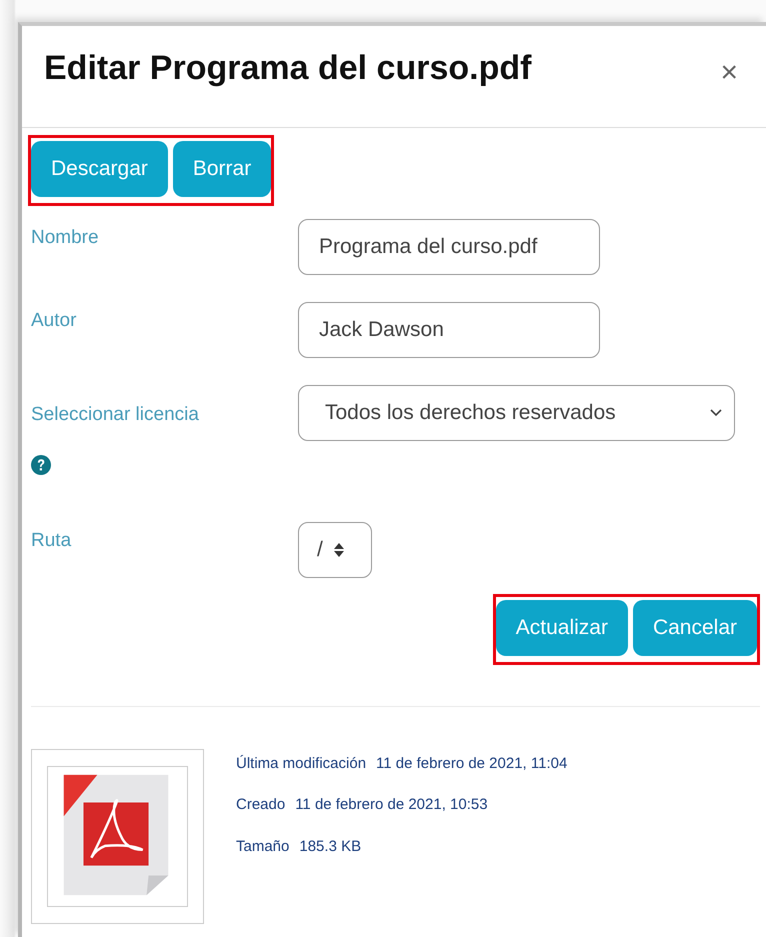 The height and width of the screenshot is (937, 766). What do you see at coordinates (338, 550) in the screenshot?
I see `sort-icon` at bounding box center [338, 550].